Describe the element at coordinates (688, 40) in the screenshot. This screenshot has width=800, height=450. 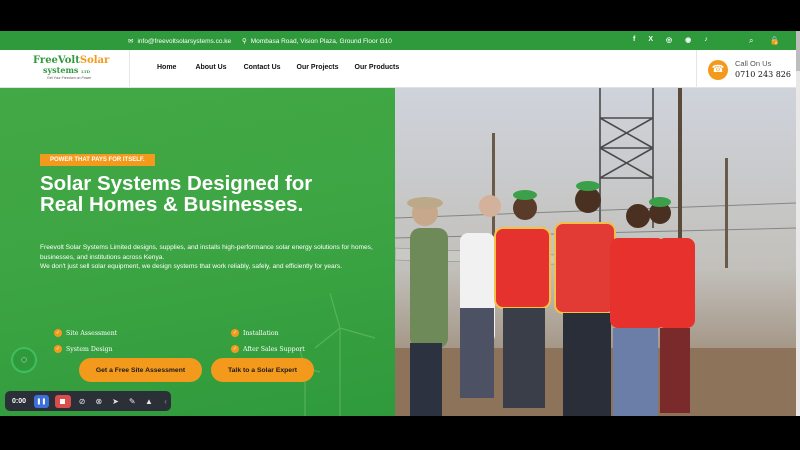
I see `whatsapp-icon: ◉` at that location.